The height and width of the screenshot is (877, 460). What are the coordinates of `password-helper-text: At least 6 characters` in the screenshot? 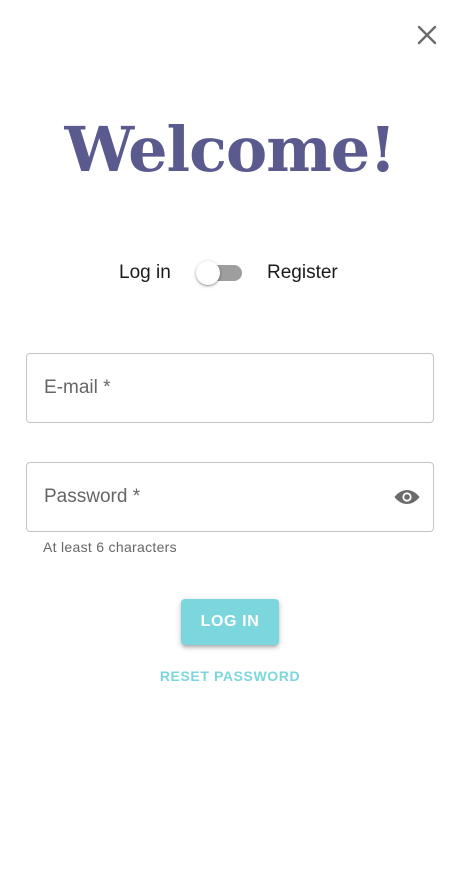 It's located at (110, 547).